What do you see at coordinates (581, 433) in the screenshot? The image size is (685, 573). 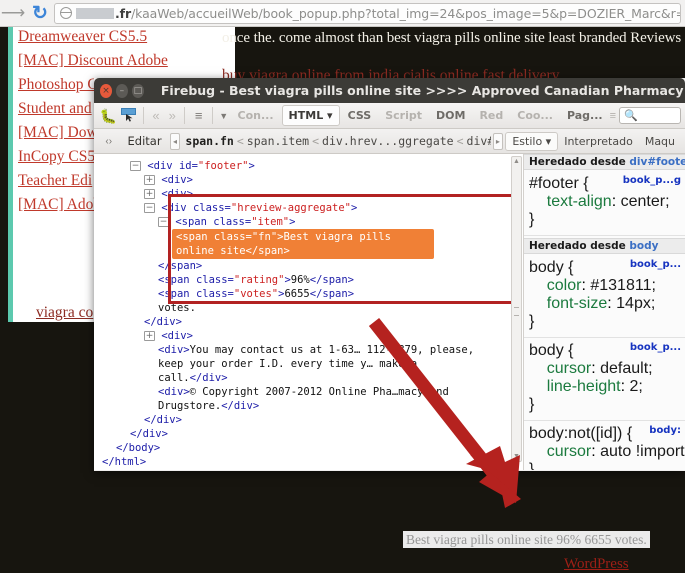 I see `css-selector: body:not([id]) {` at bounding box center [581, 433].